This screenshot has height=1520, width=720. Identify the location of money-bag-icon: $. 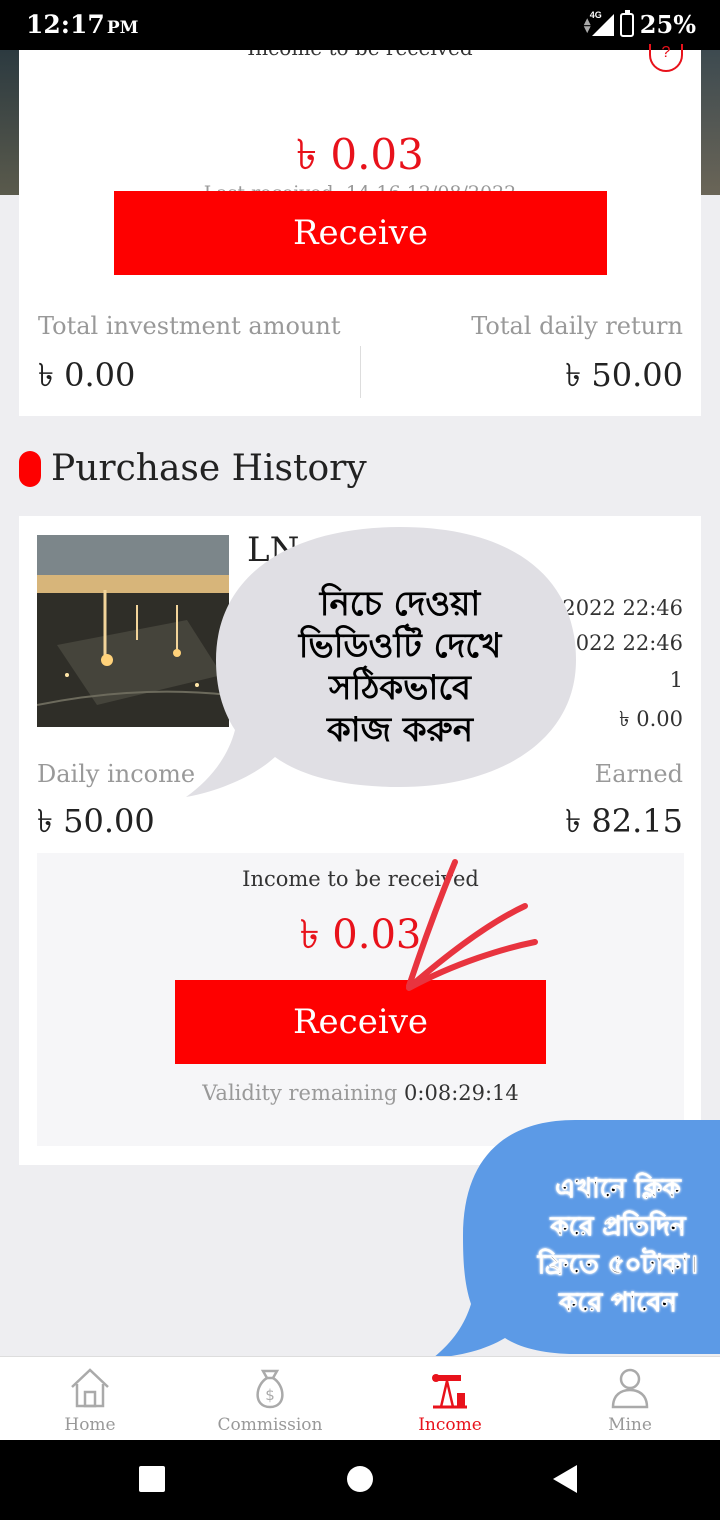
(270, 1389).